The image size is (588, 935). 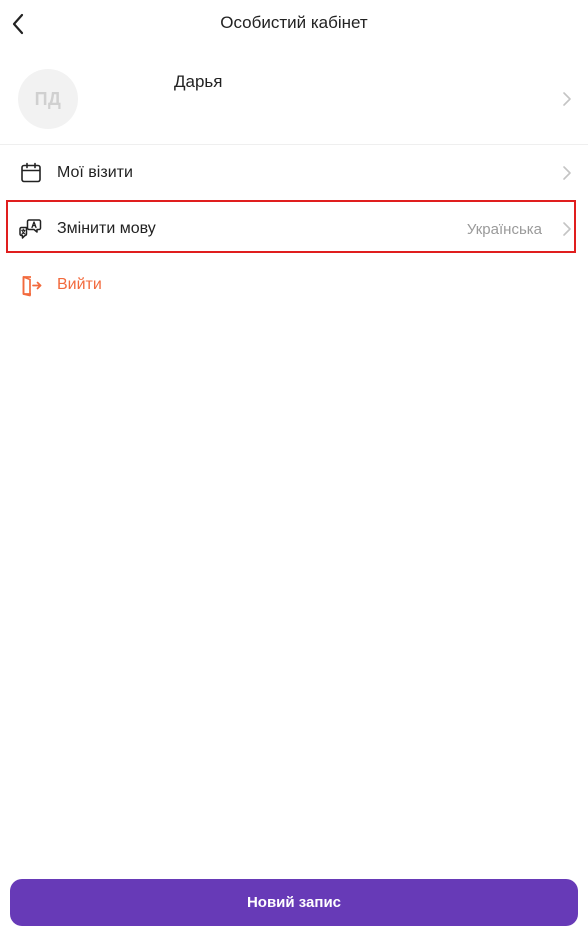 I want to click on profile-row: ПД Дарья, so click(x=294, y=100).